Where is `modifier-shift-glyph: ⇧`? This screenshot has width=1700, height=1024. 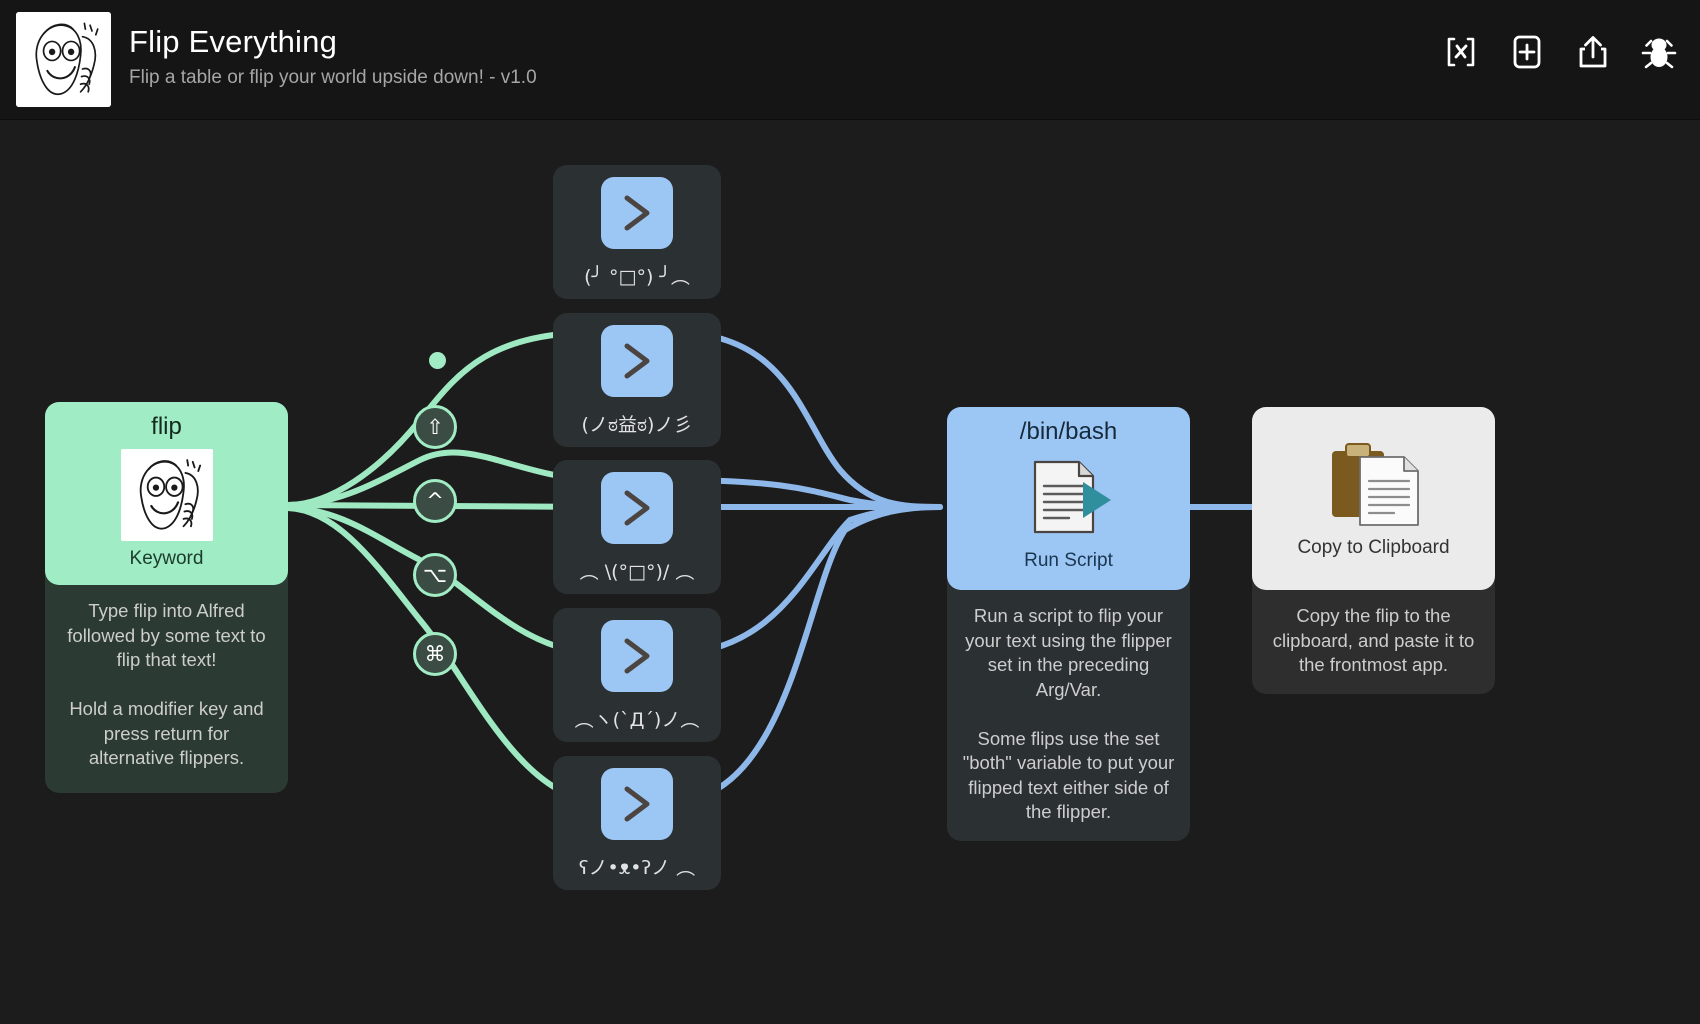 modifier-shift-glyph: ⇧ is located at coordinates (435, 427).